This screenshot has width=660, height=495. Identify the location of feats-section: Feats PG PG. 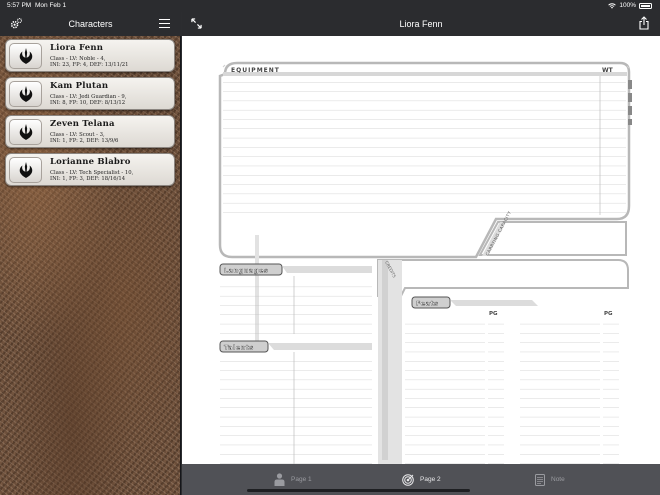
(512, 380).